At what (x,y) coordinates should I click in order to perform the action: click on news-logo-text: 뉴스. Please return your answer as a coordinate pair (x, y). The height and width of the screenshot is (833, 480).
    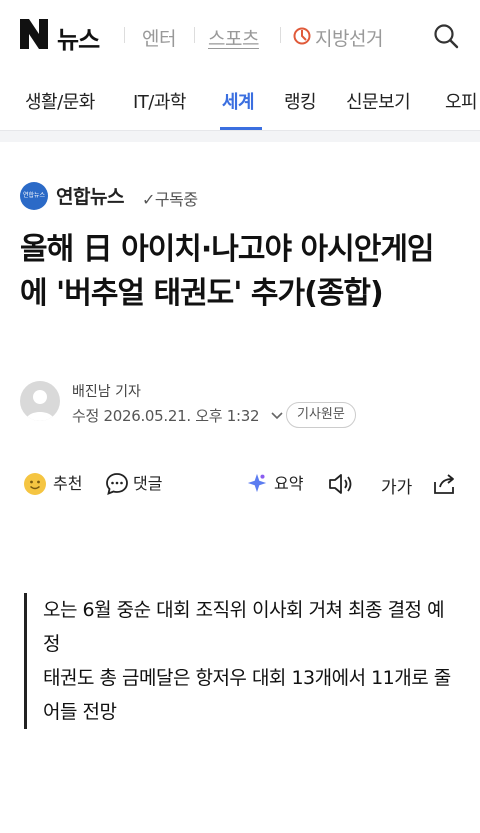
    Looking at the image, I should click on (78, 37).